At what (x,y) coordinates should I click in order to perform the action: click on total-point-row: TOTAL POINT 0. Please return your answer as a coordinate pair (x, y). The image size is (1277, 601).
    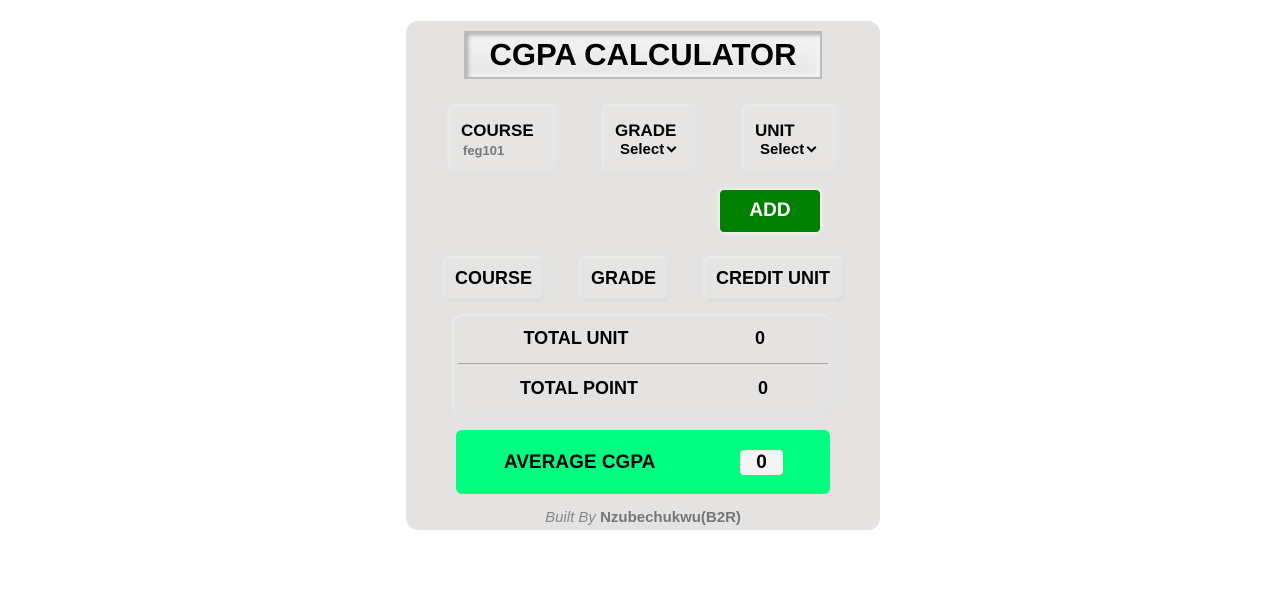
    Looking at the image, I should click on (642, 398).